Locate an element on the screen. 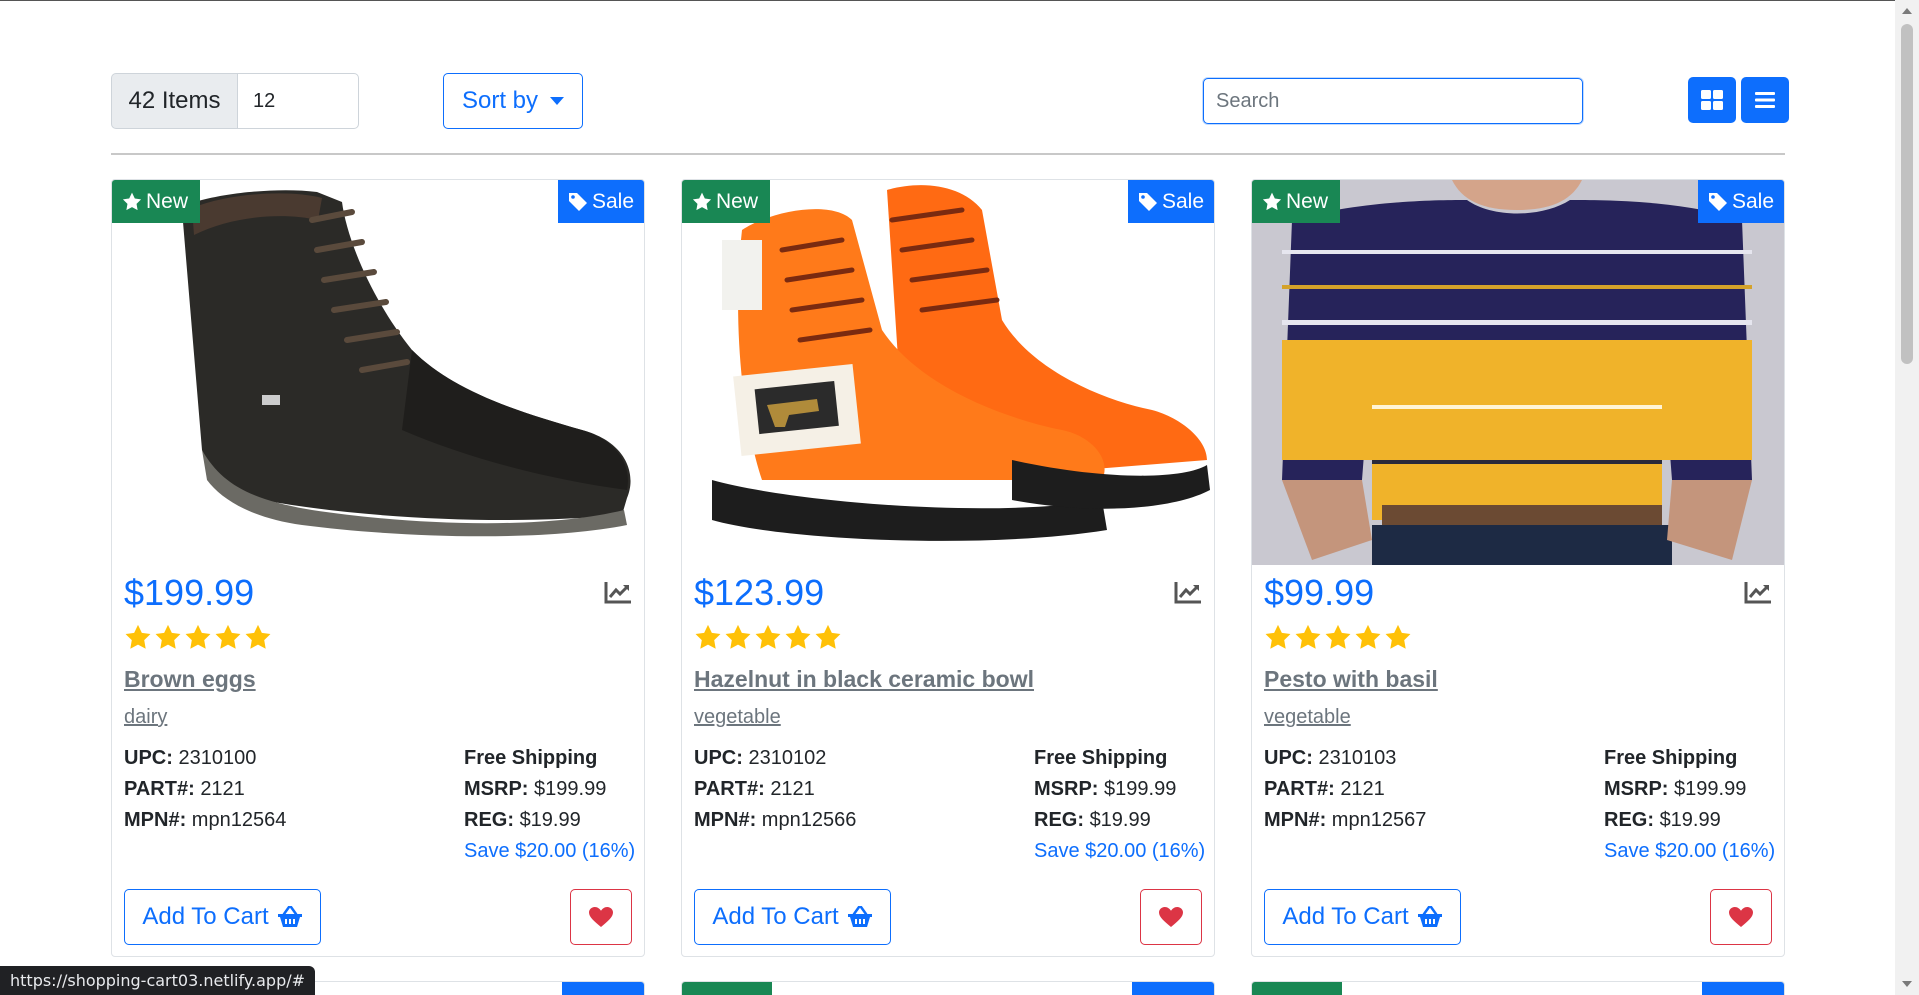 The height and width of the screenshot is (995, 1919). product-card-partial is located at coordinates (1518, 988).